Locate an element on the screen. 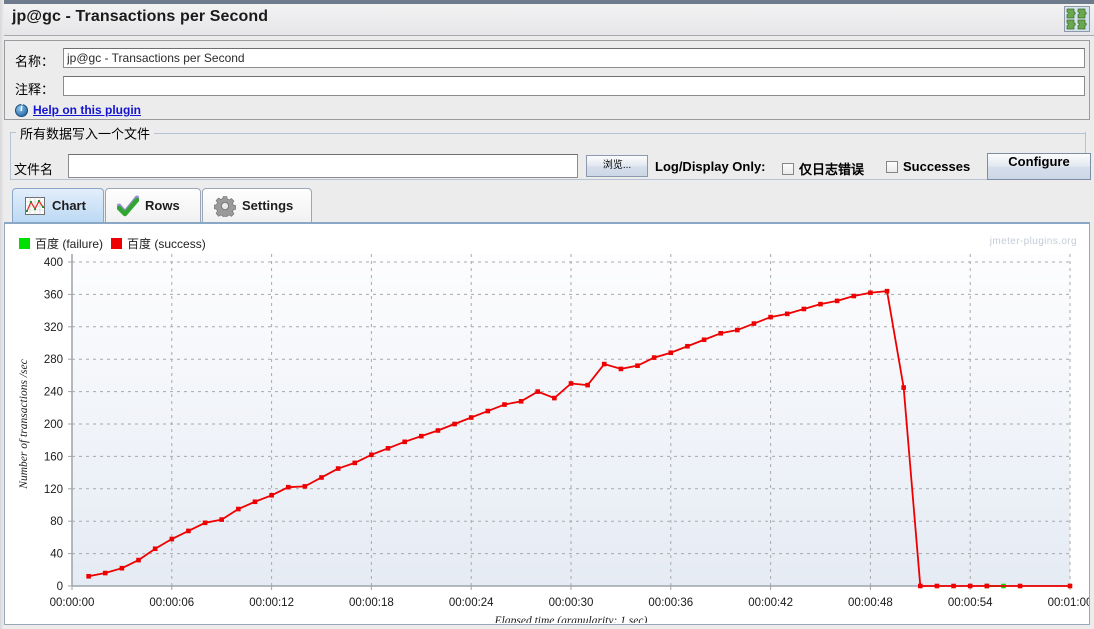  svg-text: 00:00:06 is located at coordinates (171, 603).